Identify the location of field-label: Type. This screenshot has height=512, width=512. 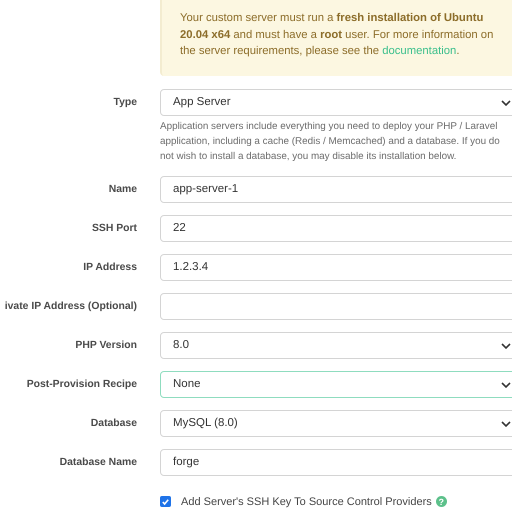
(124, 102).